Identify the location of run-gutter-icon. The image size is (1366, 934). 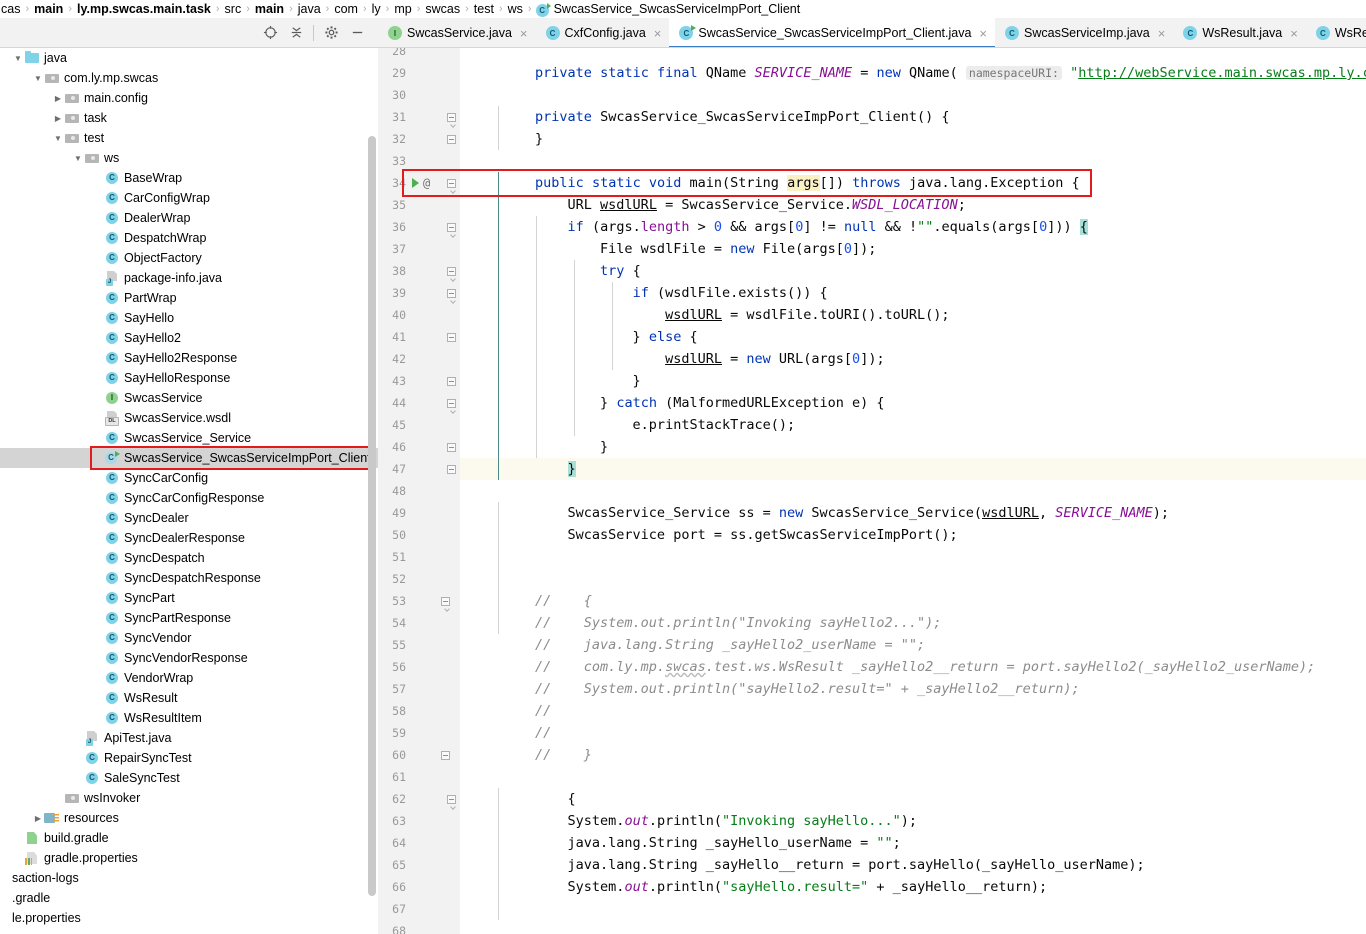
(415, 183).